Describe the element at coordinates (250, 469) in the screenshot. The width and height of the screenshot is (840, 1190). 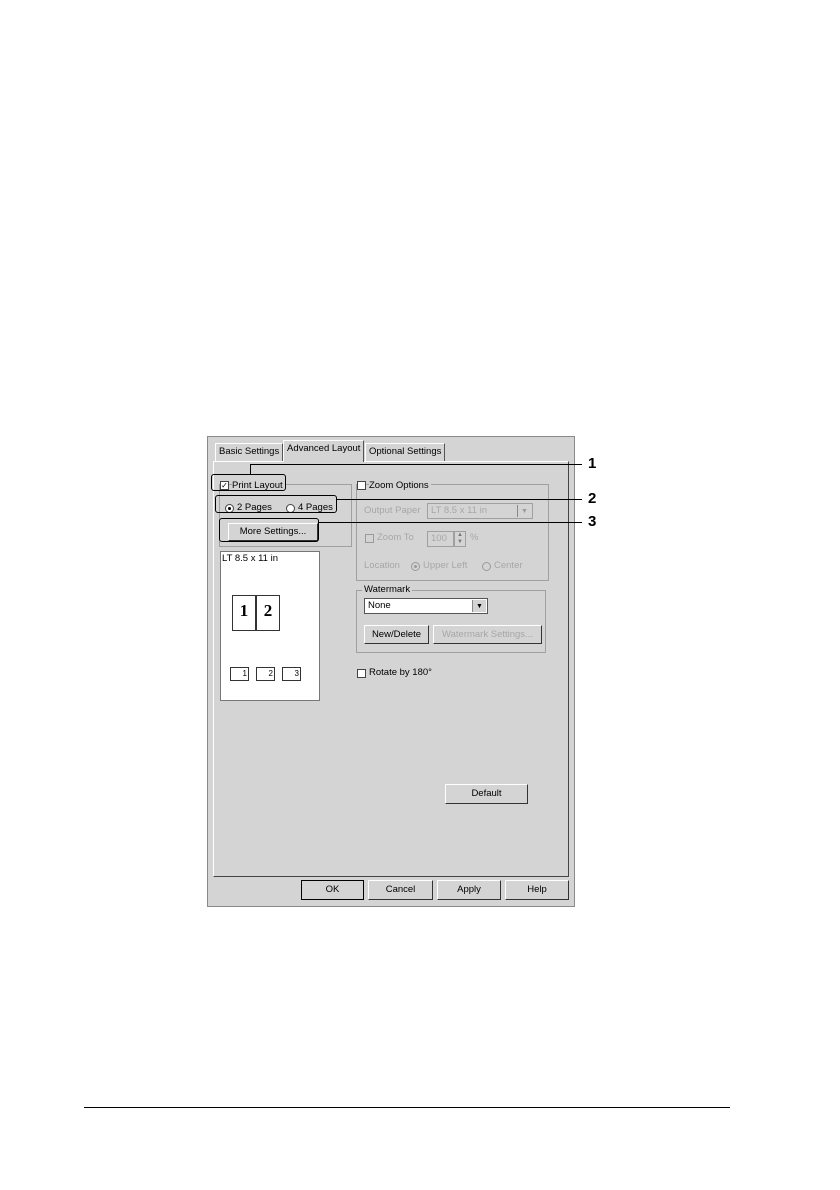
I see `callout-line-1-drop` at that location.